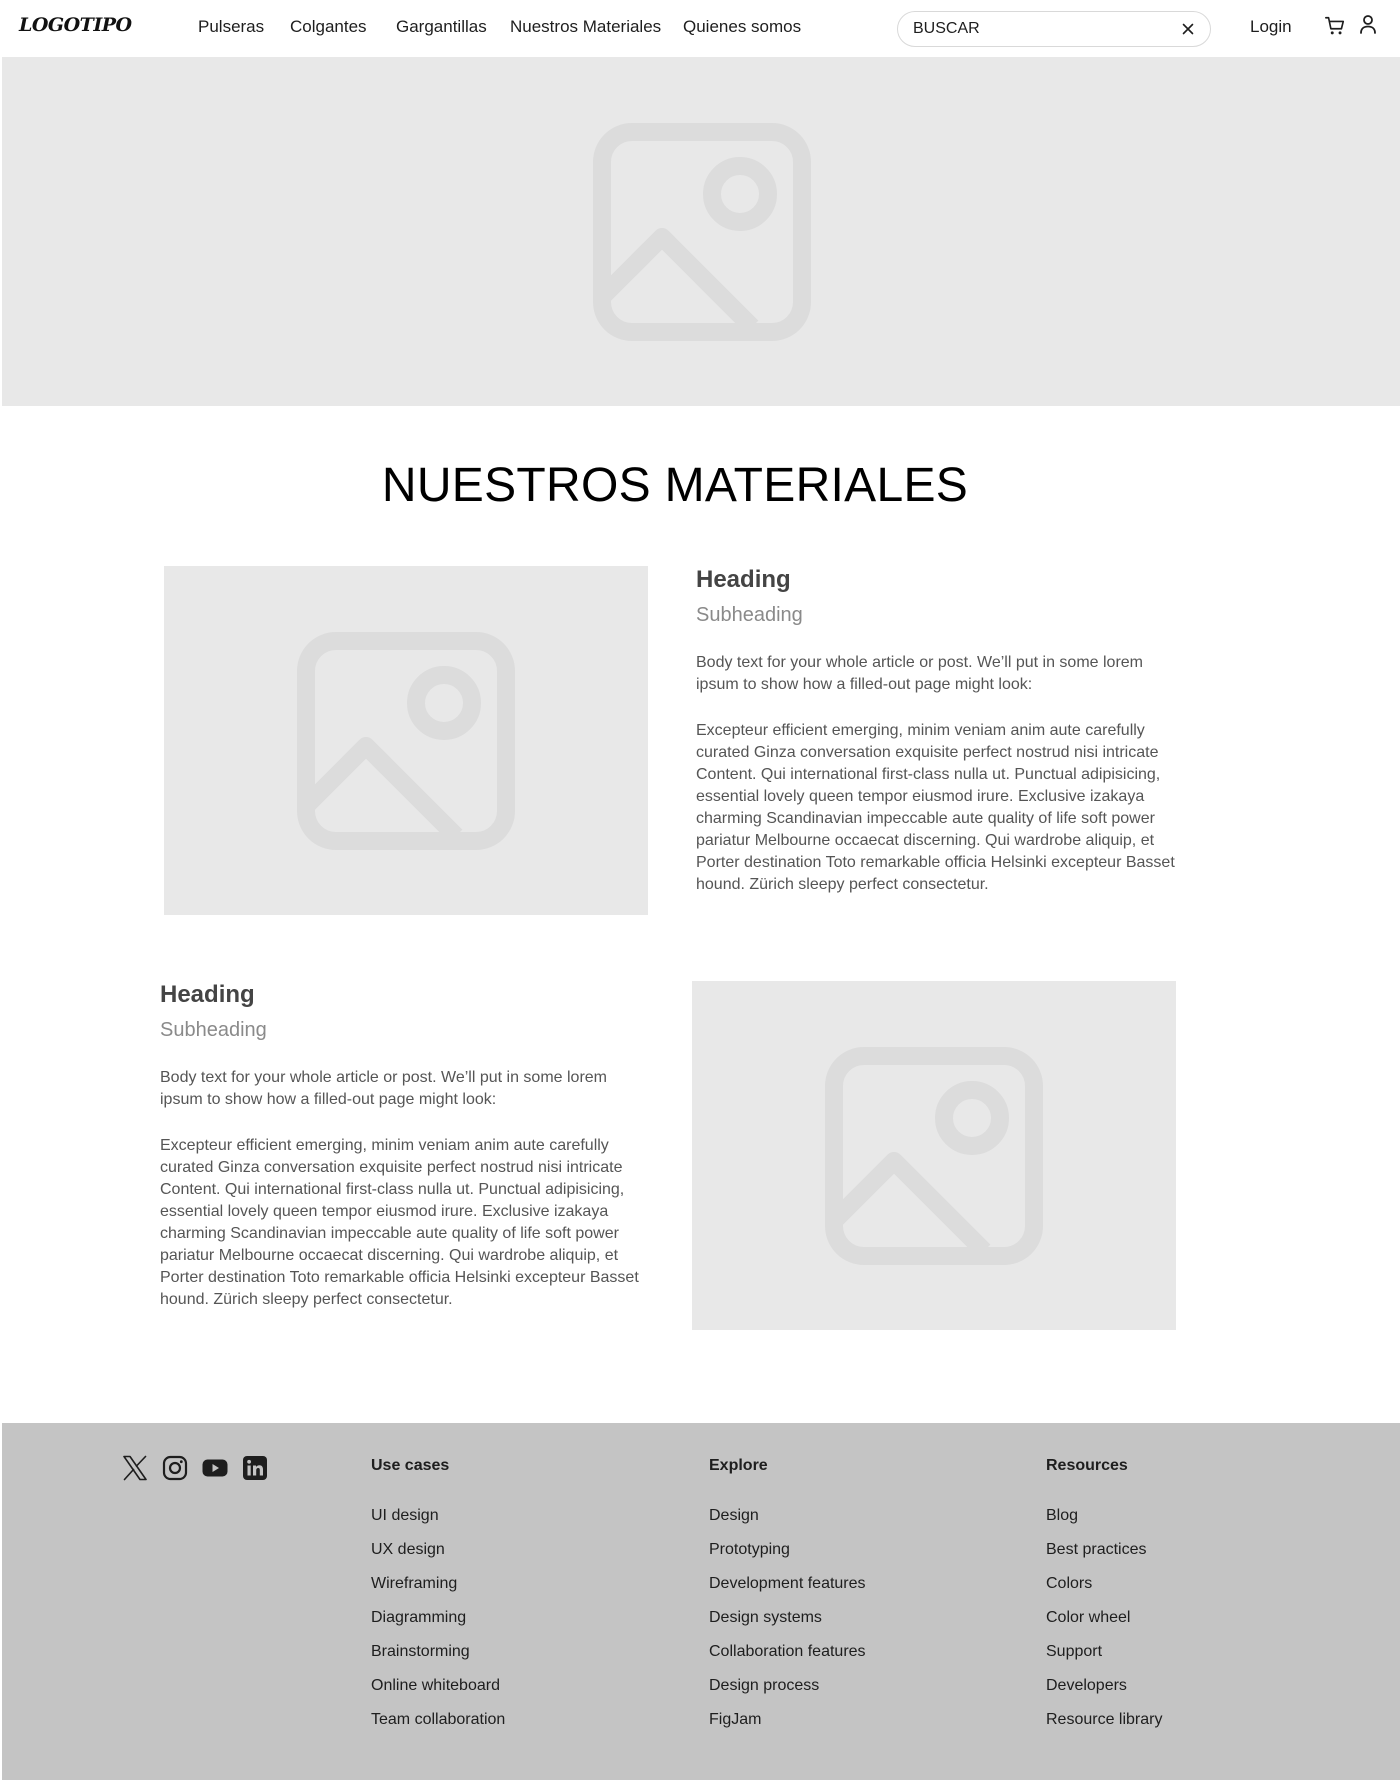  What do you see at coordinates (675, 485) in the screenshot?
I see `page-title: NUESTROS MATERIALES` at bounding box center [675, 485].